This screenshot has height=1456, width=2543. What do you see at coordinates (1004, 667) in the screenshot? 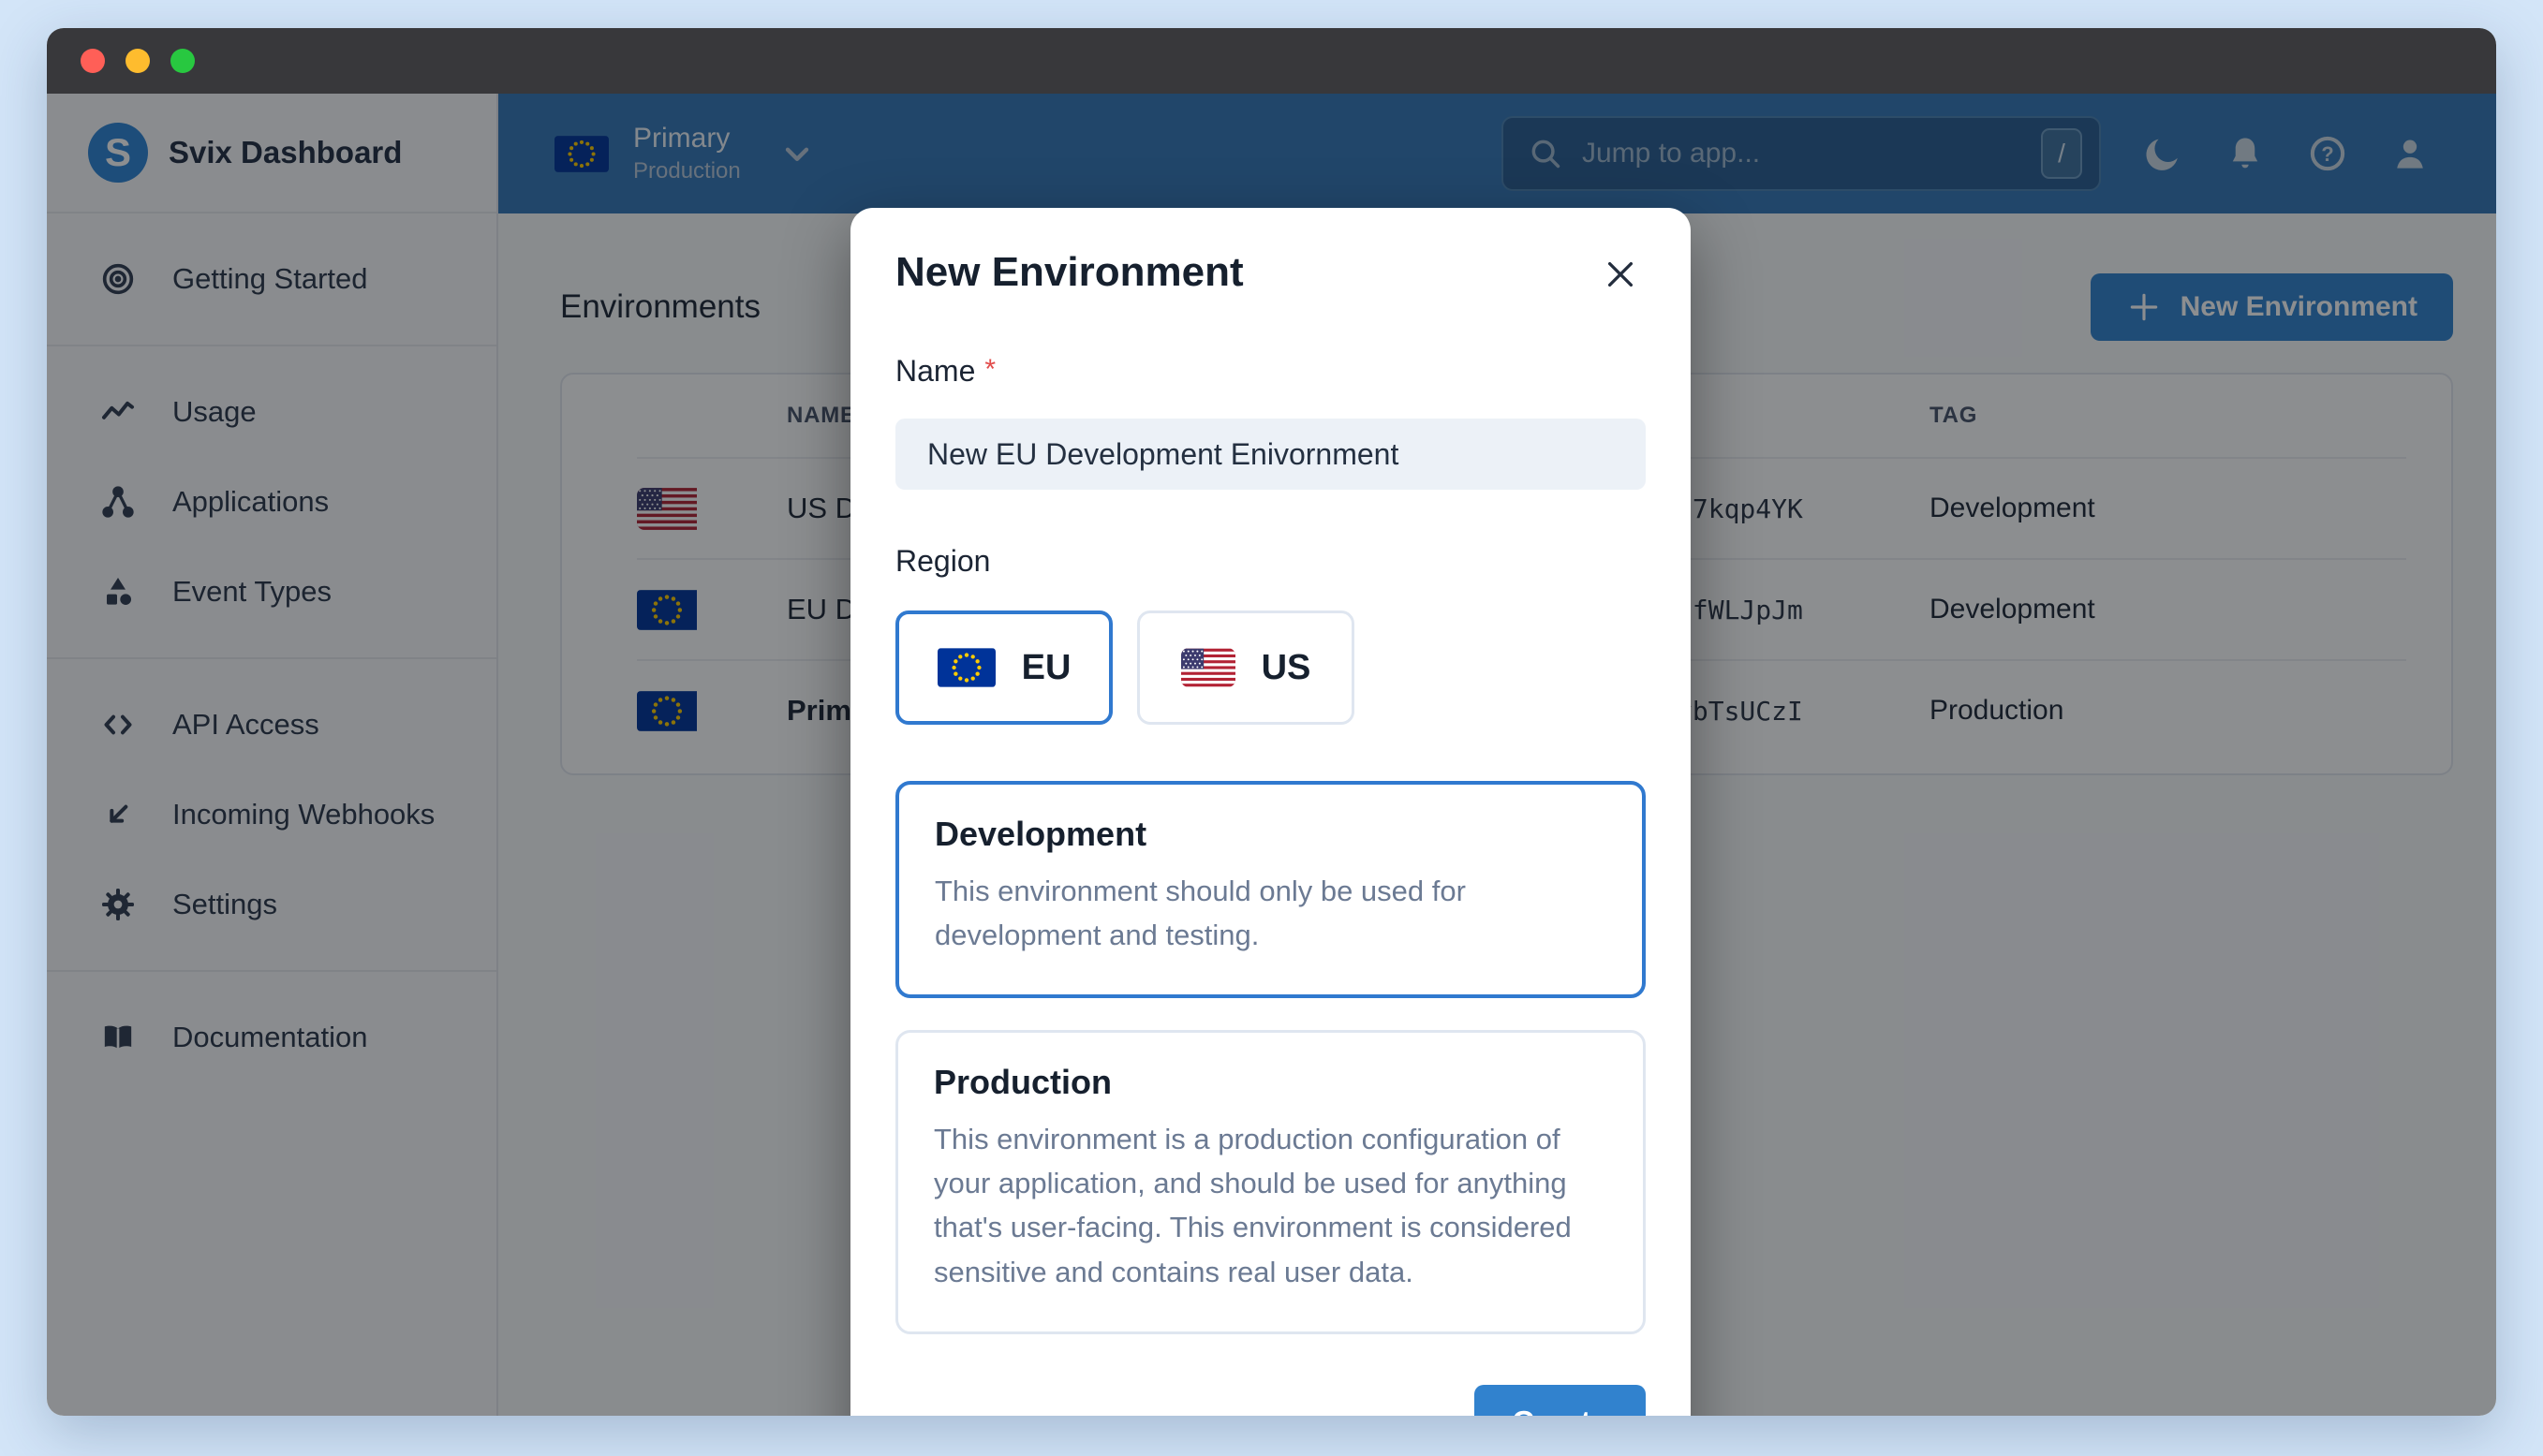
I see `region-option-eu: EU` at bounding box center [1004, 667].